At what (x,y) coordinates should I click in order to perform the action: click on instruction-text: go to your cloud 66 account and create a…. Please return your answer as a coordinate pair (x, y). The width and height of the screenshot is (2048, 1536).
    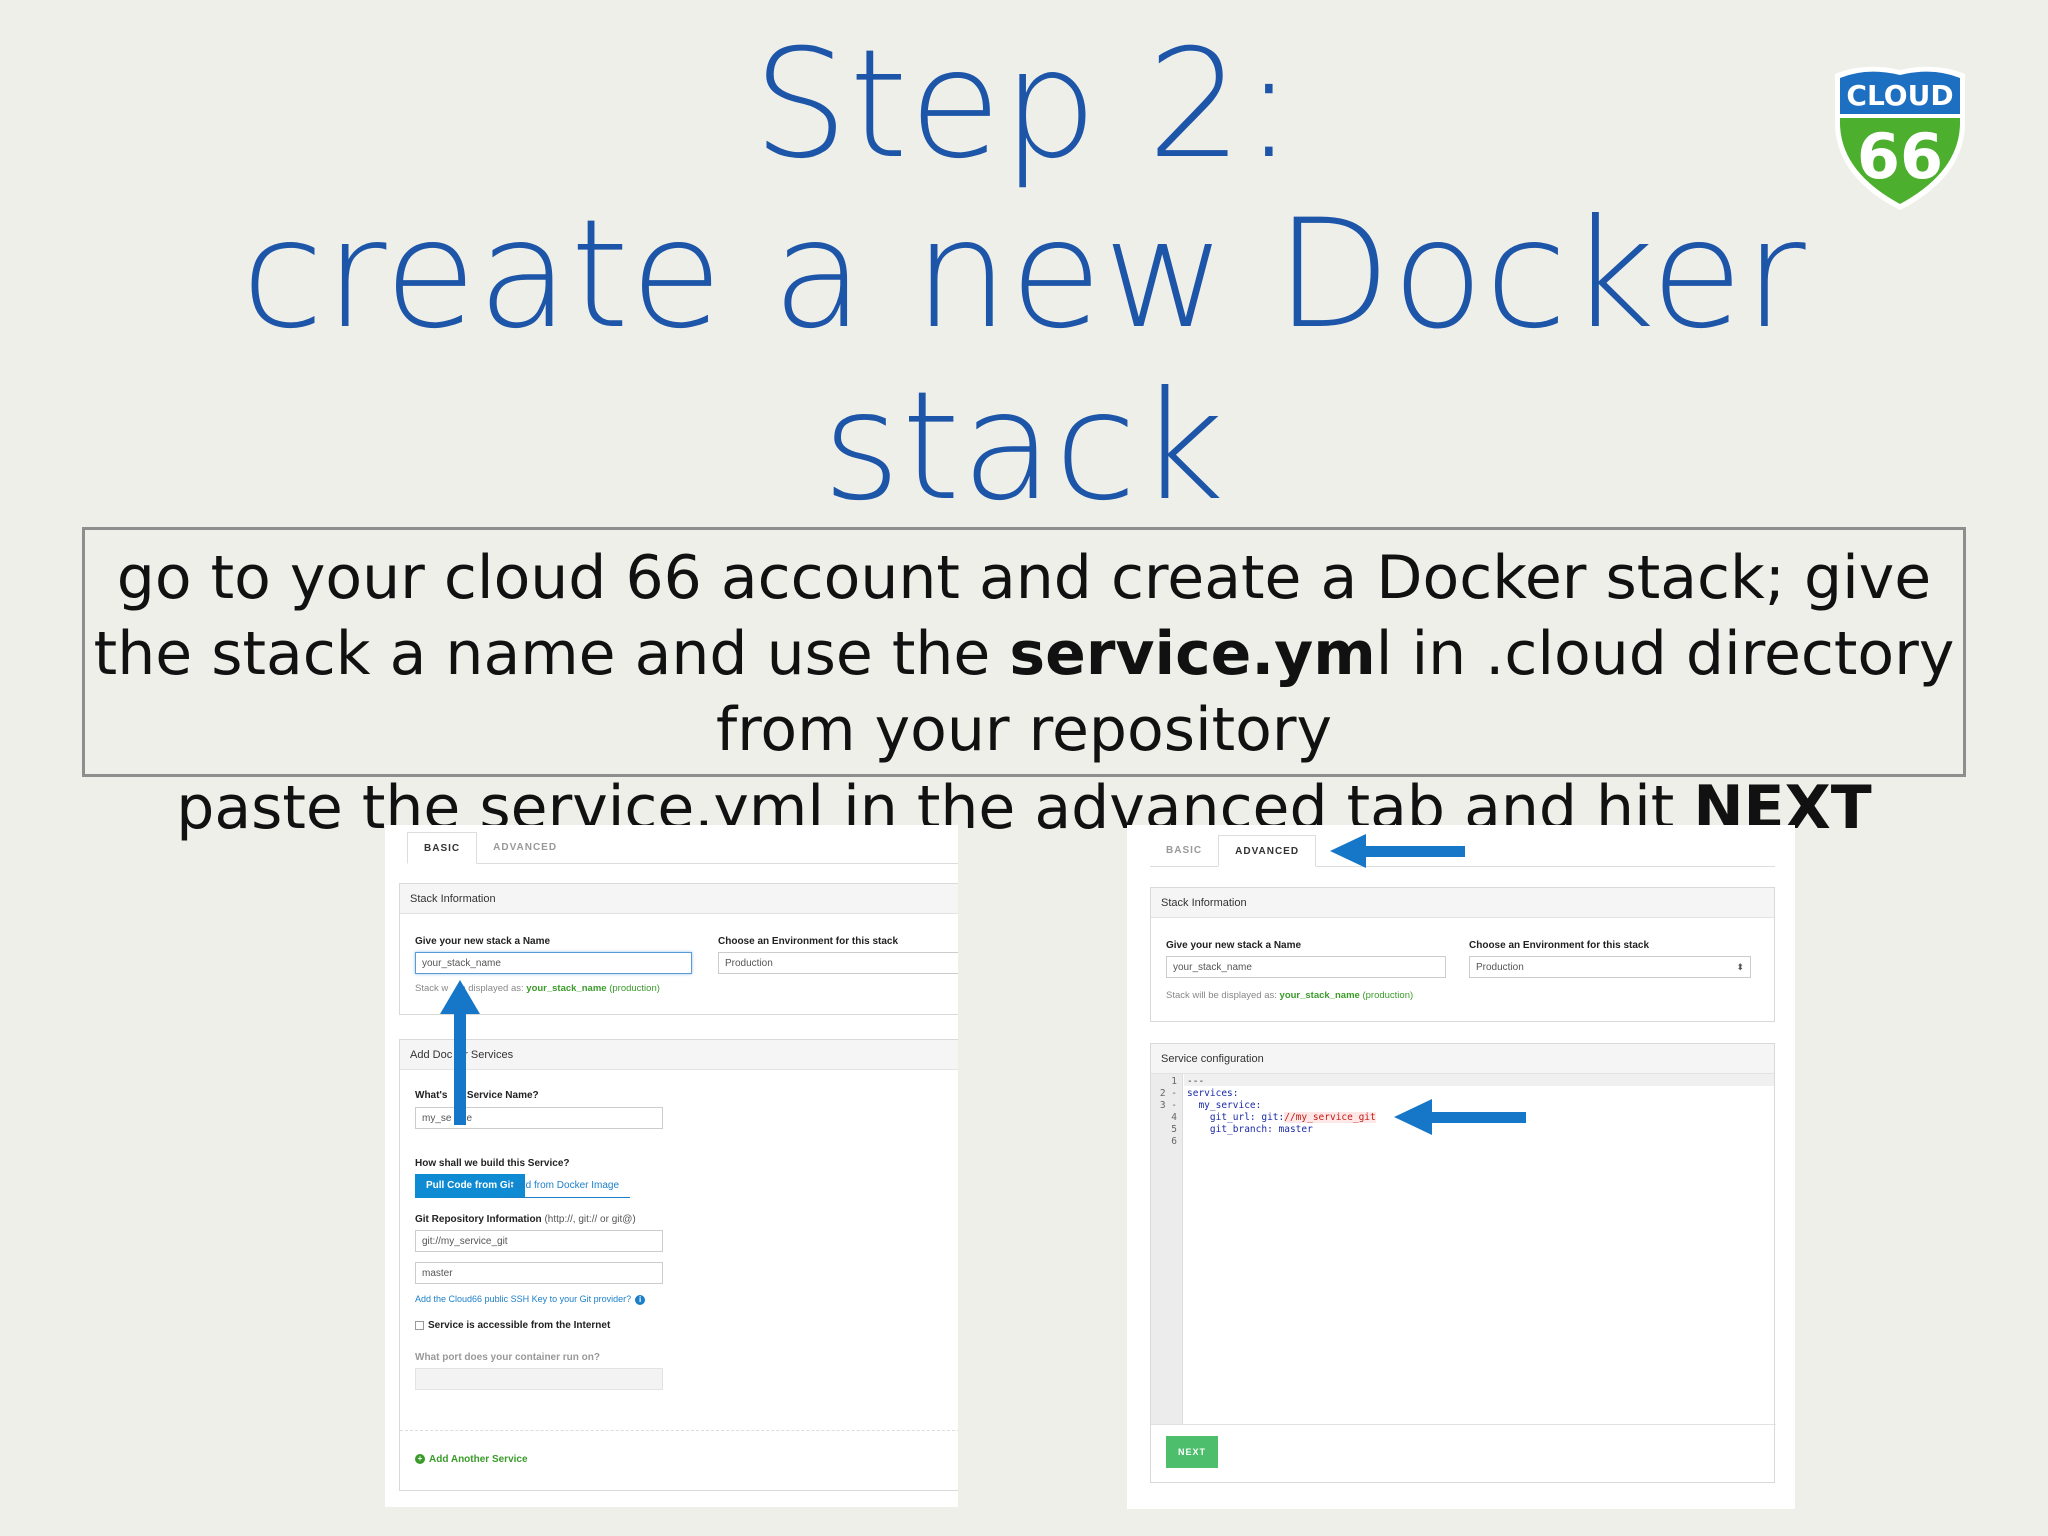
    Looking at the image, I should click on (1024, 654).